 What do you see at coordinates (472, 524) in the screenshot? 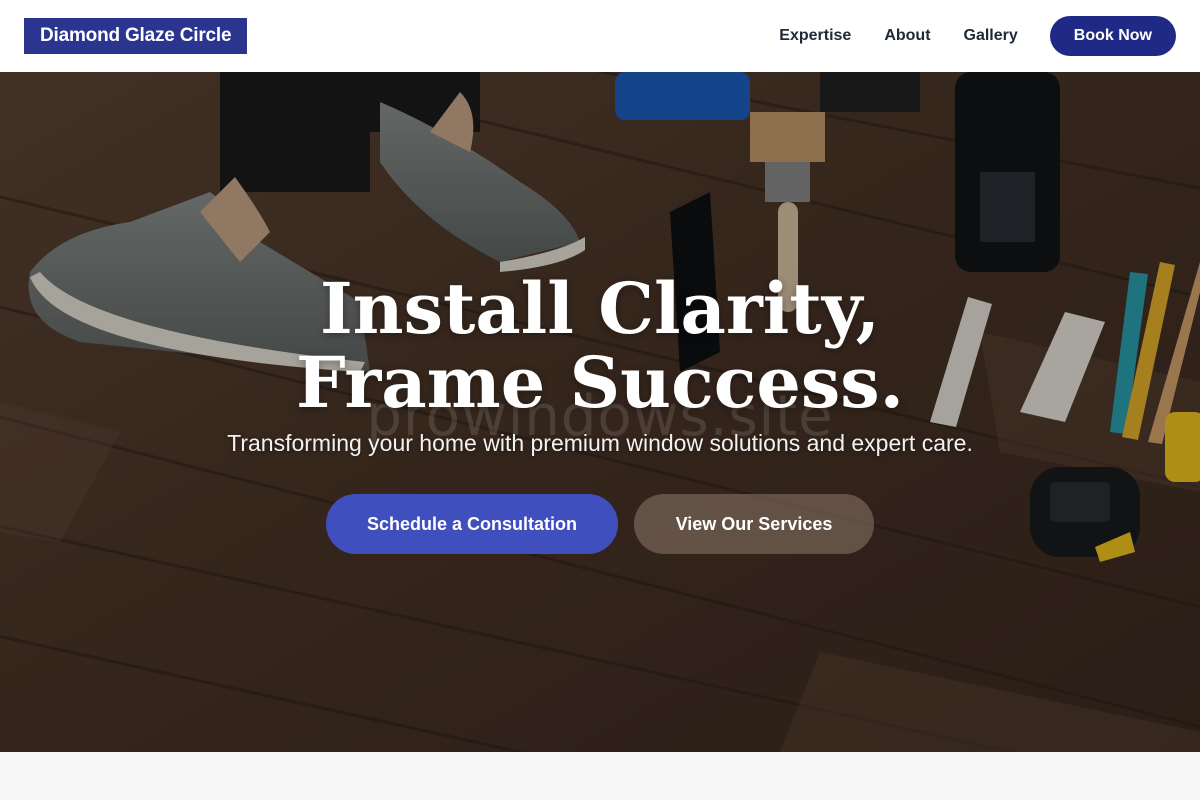
I see `schedule-consultation-button: Schedule a Consultation` at bounding box center [472, 524].